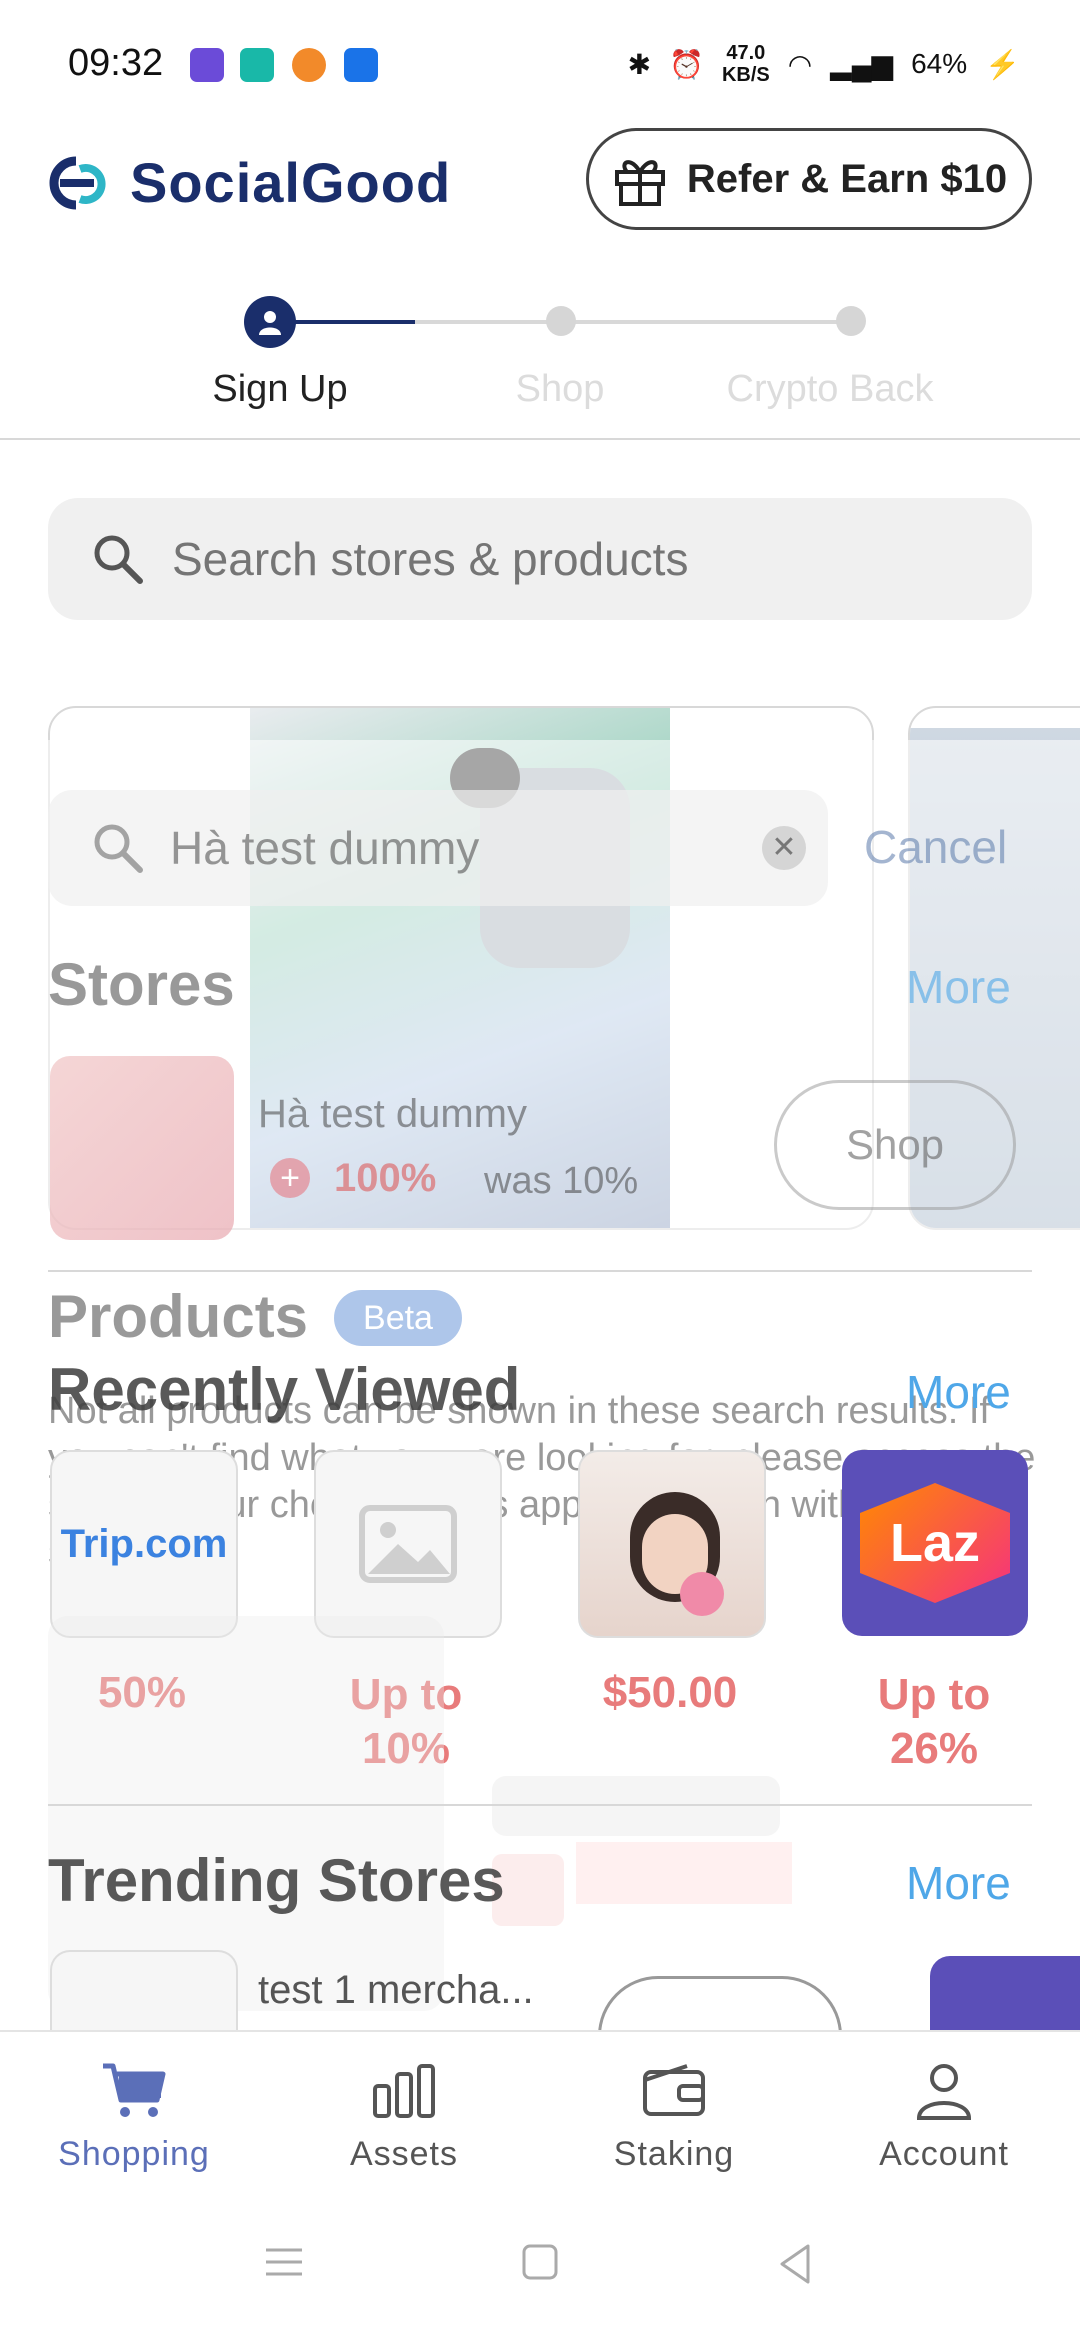  I want to click on clear-search-icon: ✕, so click(784, 848).